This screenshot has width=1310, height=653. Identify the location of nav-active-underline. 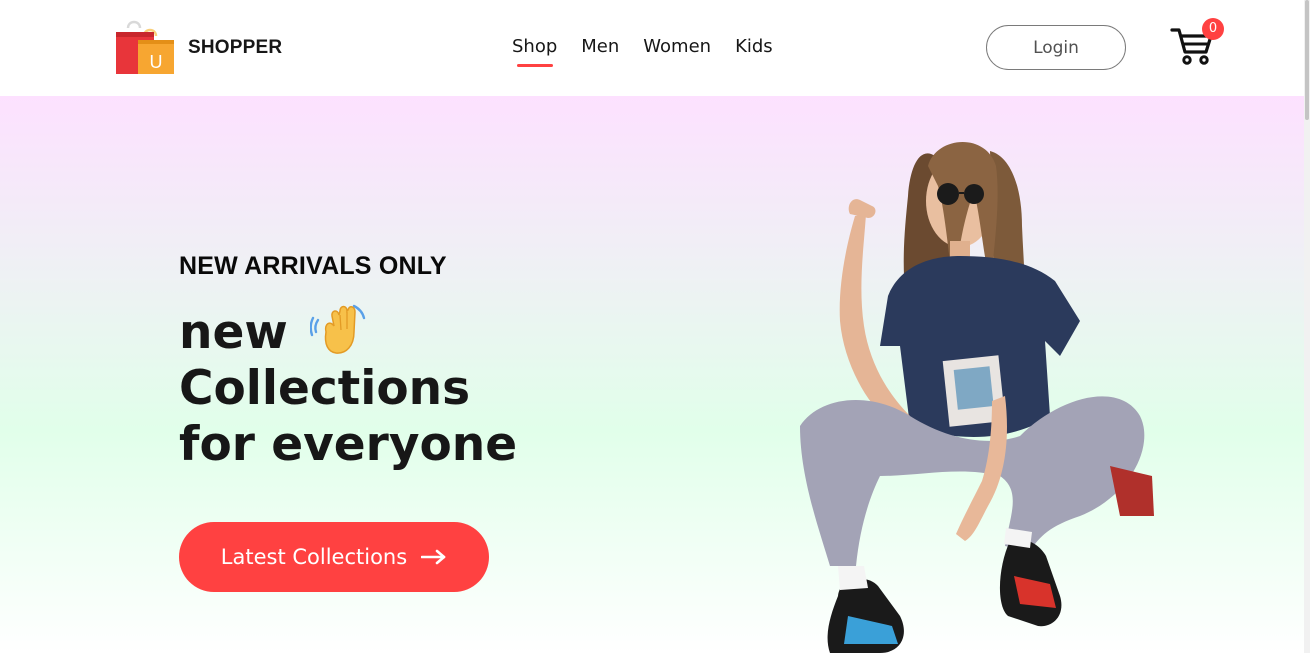
(534, 65).